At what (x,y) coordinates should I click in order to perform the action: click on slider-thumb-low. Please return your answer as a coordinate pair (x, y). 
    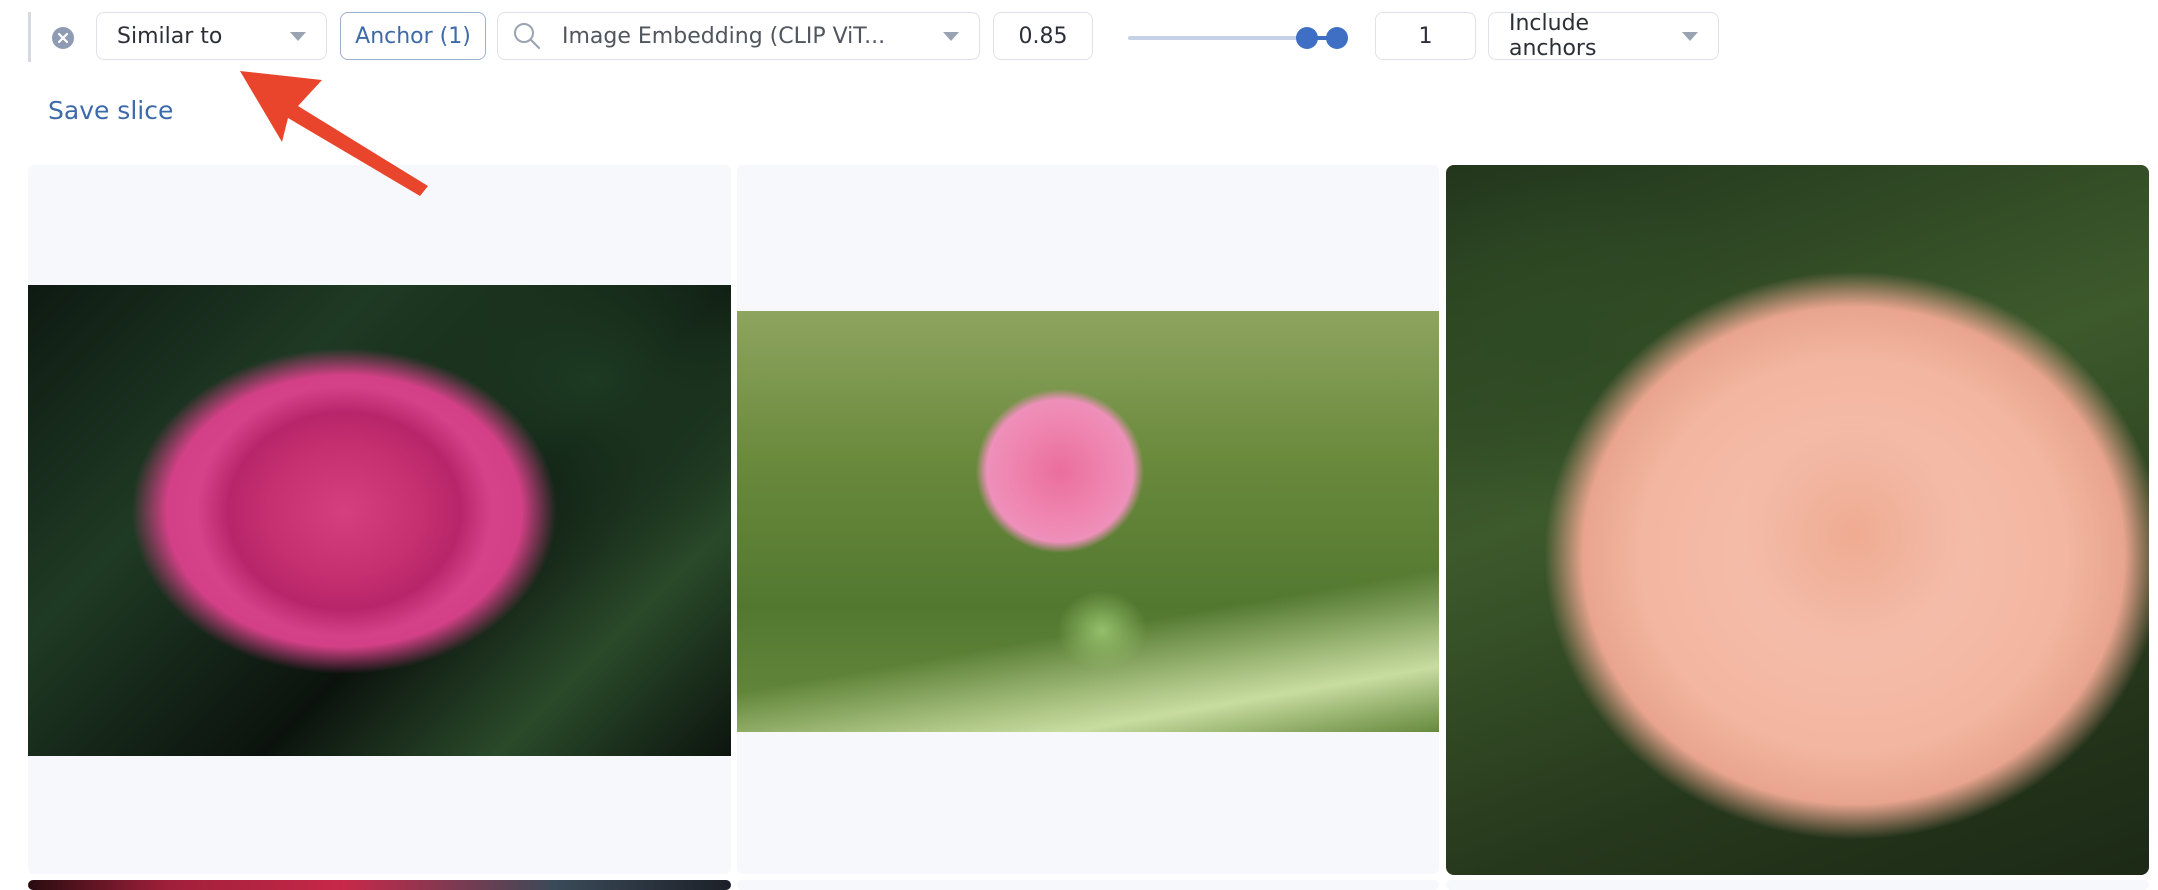
    Looking at the image, I should click on (1307, 38).